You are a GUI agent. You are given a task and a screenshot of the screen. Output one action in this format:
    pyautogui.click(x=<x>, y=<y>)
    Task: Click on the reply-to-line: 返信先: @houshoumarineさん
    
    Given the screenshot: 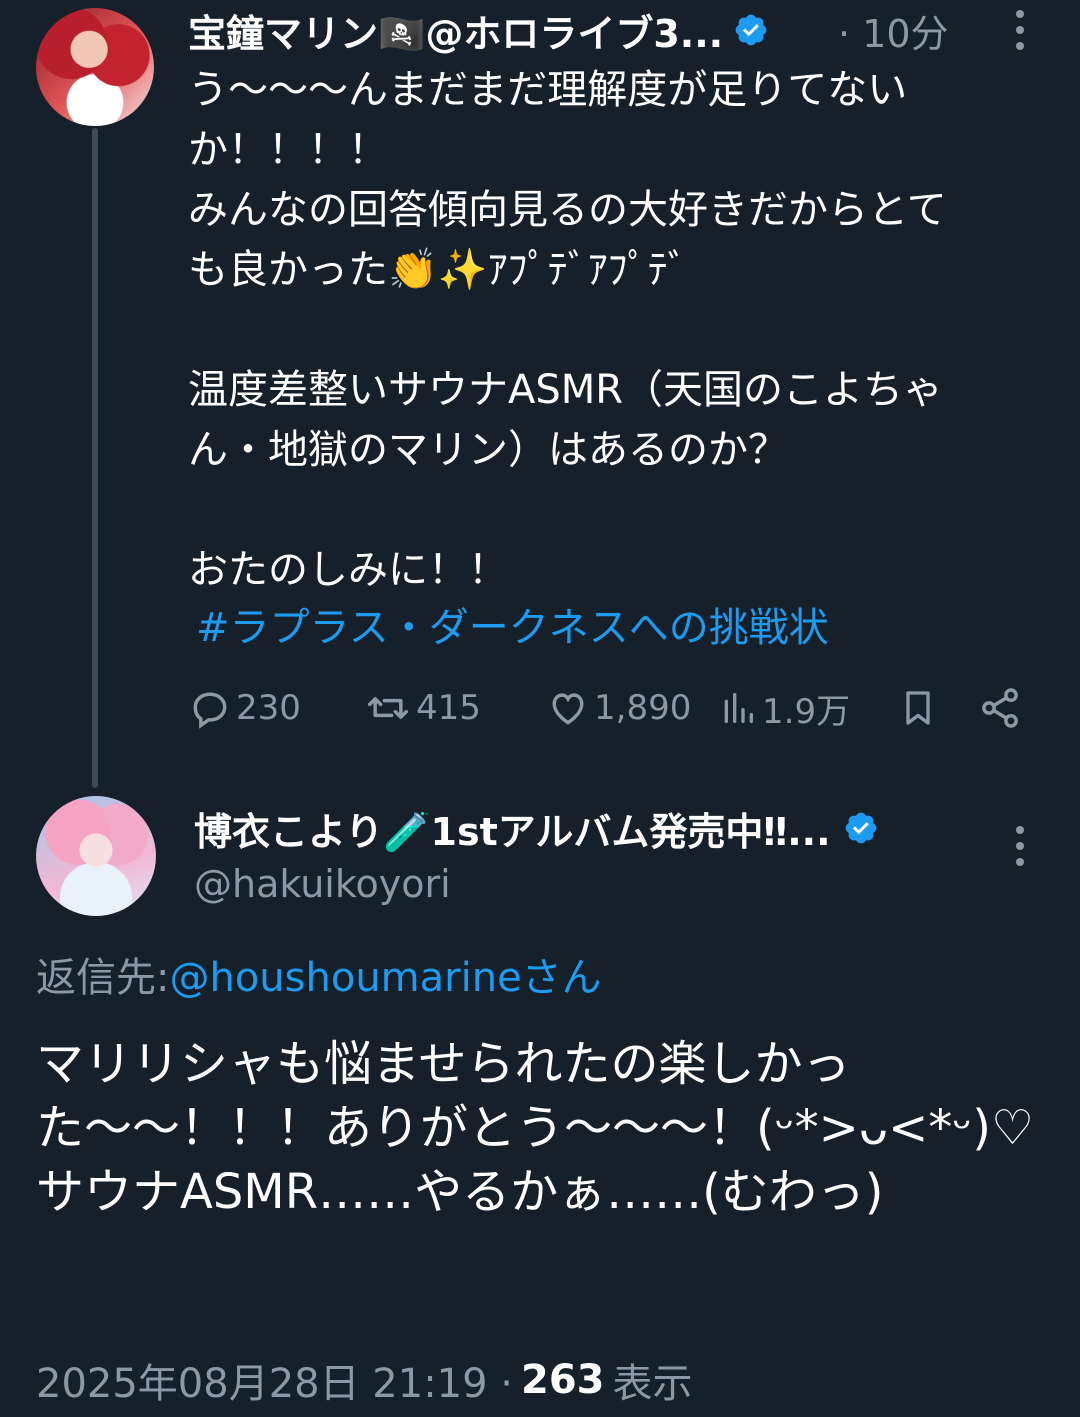 What is the action you would take?
    pyautogui.click(x=319, y=974)
    